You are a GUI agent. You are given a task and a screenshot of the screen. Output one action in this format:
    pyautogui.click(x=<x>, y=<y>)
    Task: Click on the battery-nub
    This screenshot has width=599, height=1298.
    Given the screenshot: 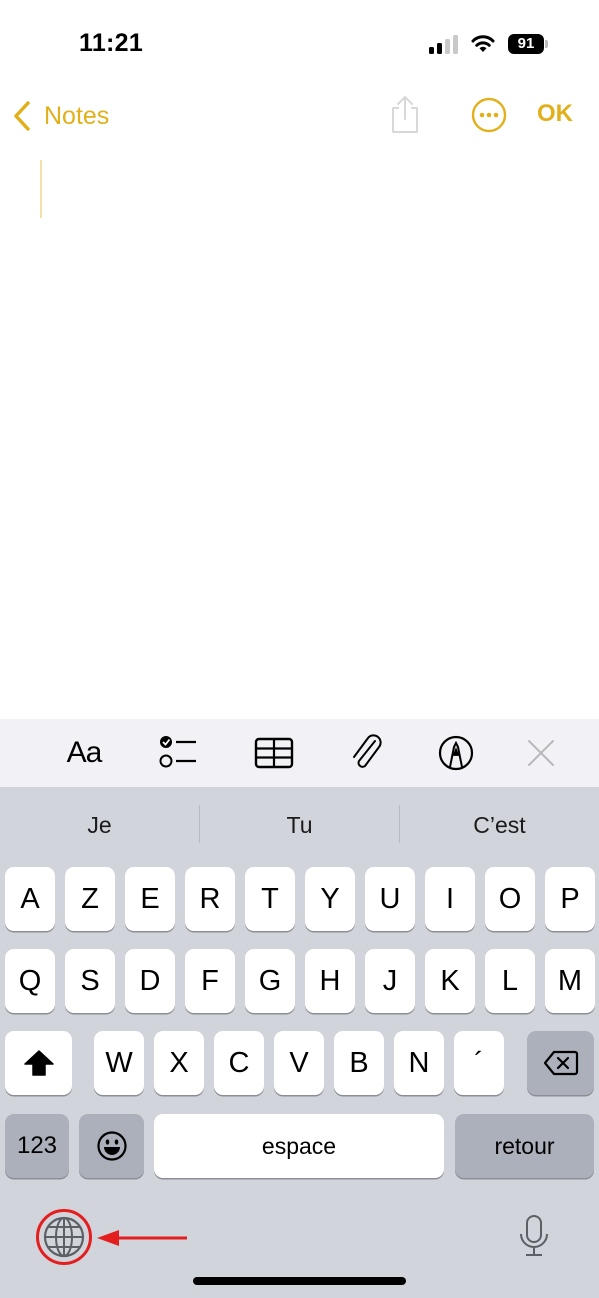 What is the action you would take?
    pyautogui.click(x=546, y=44)
    